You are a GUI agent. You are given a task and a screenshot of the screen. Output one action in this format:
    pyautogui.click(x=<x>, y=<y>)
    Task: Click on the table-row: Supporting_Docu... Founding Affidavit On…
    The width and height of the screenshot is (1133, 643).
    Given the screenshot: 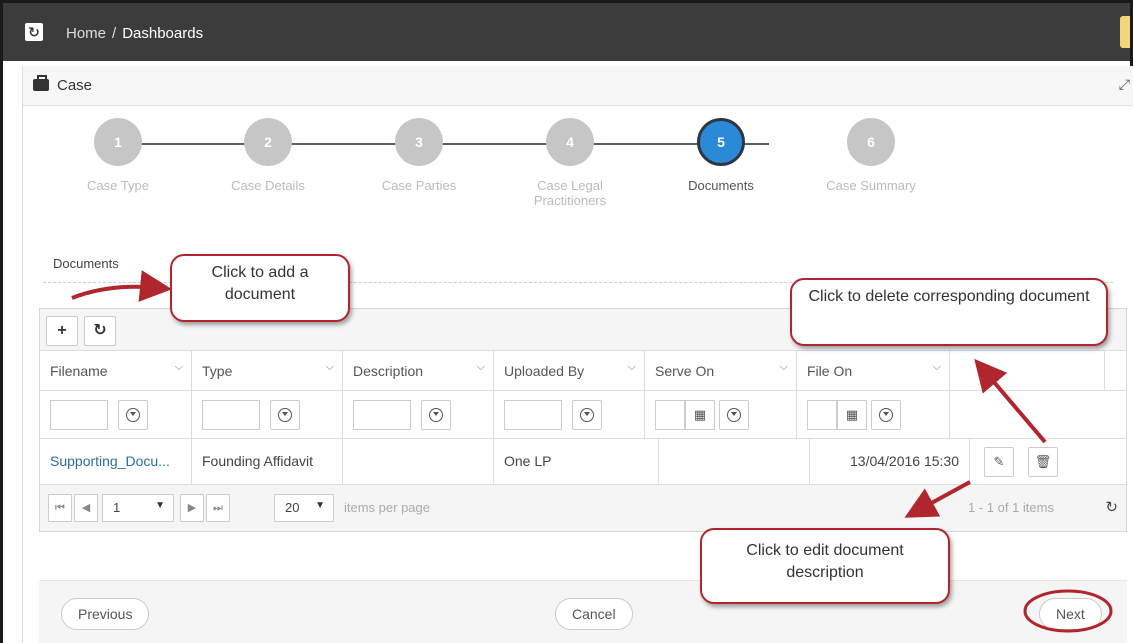 What is the action you would take?
    pyautogui.click(x=583, y=462)
    